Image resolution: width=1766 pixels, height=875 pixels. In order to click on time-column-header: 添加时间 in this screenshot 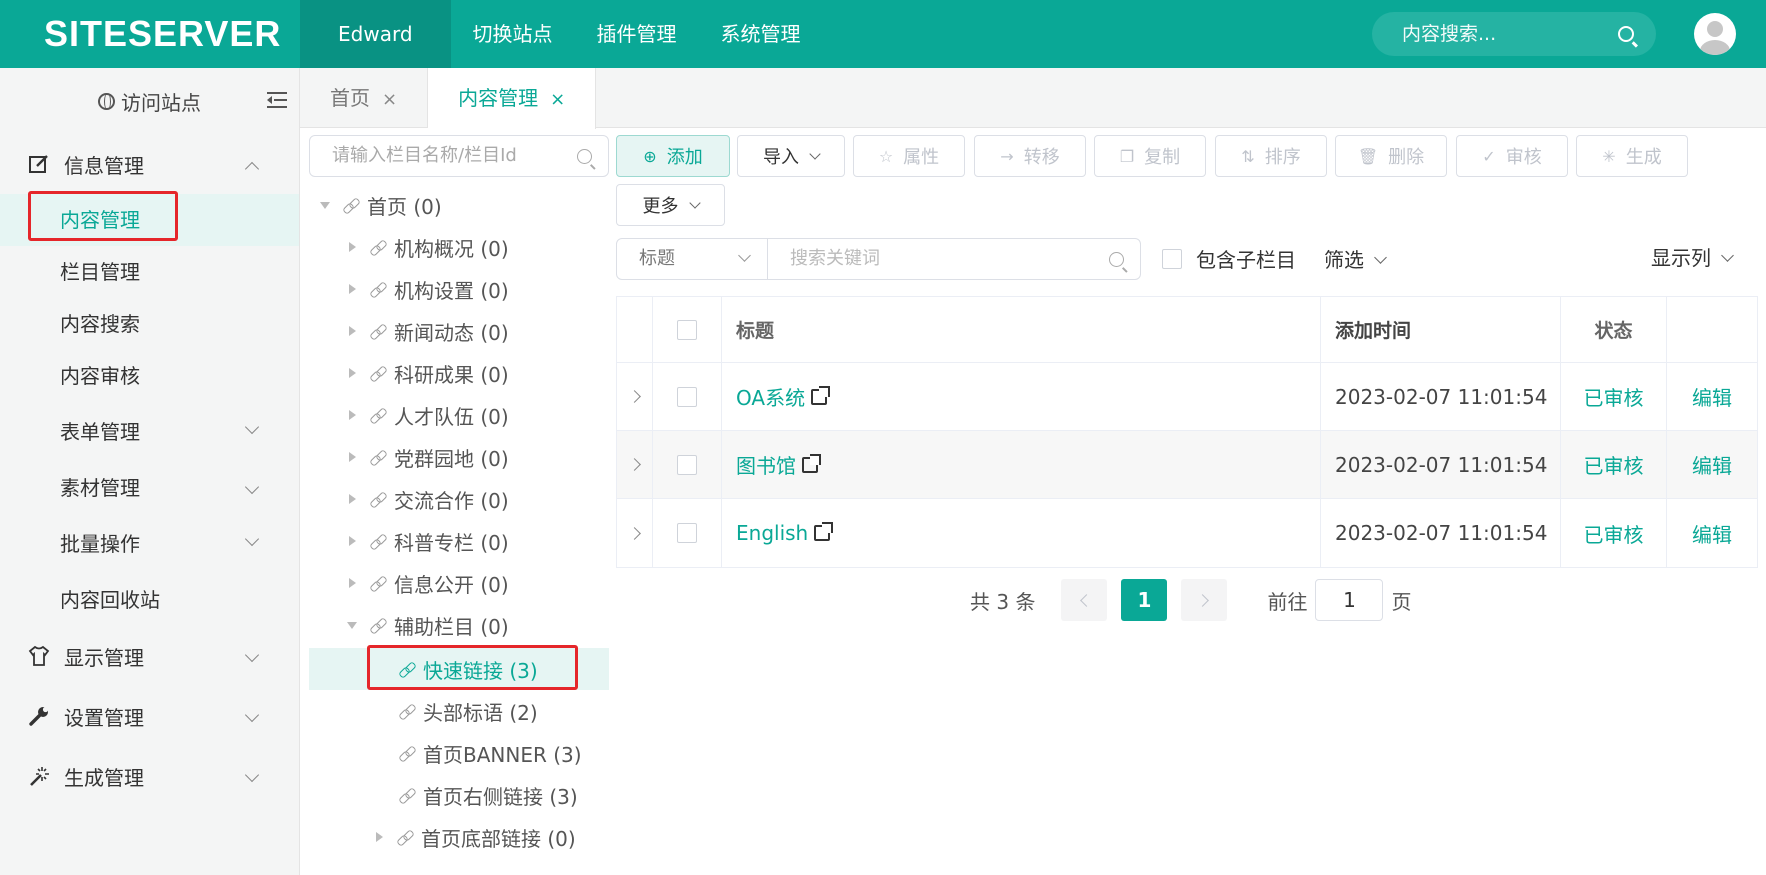, I will do `click(1441, 329)`.